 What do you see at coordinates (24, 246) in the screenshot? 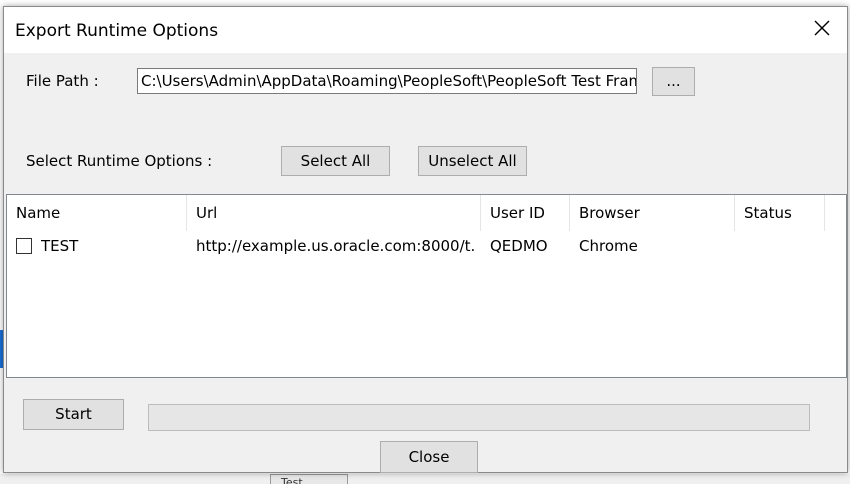
I see `row-checkbox` at bounding box center [24, 246].